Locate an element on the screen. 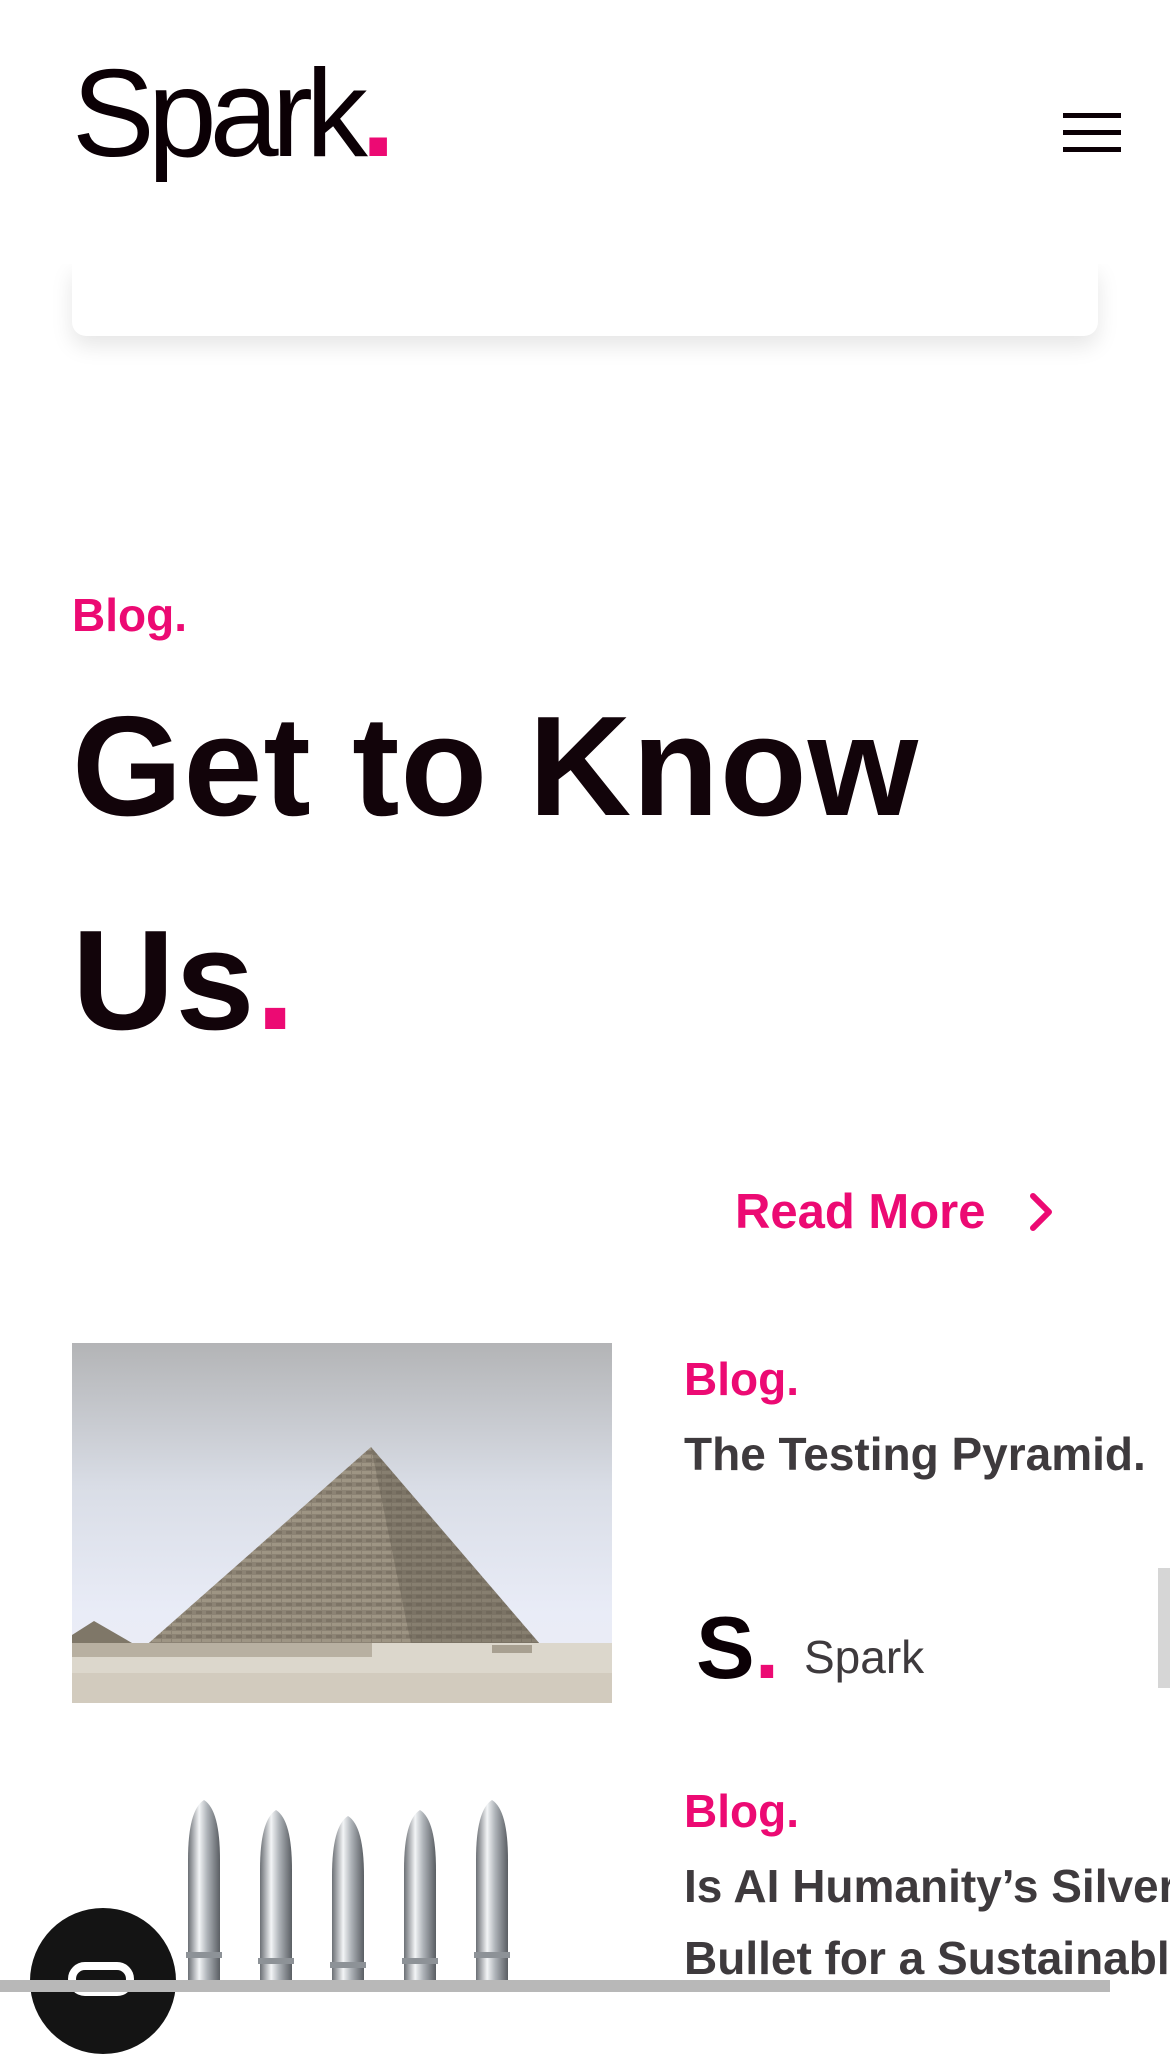 This screenshot has height=2054, width=1170. previous-section-card is located at coordinates (585, 300).